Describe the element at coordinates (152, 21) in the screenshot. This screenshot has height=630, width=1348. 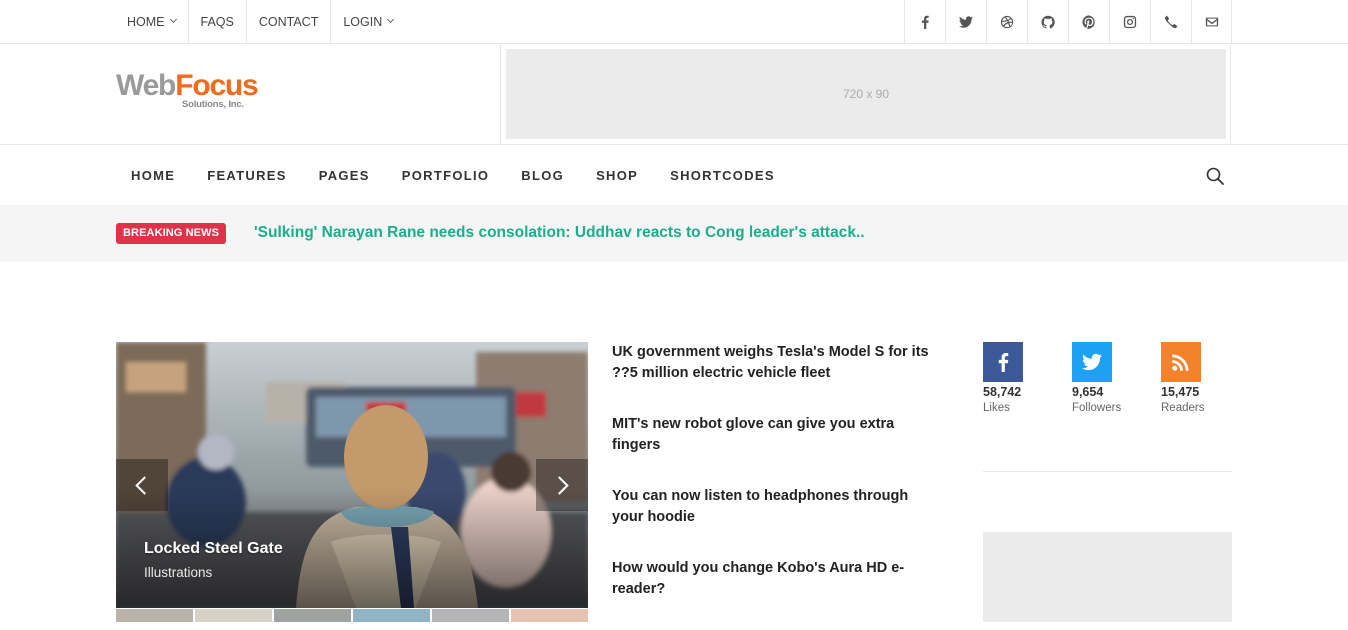
I see `topnav-home: HOME` at that location.